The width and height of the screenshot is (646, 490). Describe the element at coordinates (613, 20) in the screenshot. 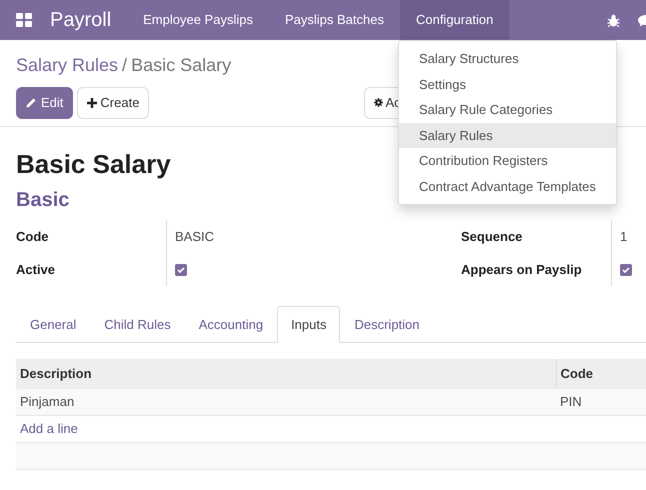

I see `bug-icon` at that location.